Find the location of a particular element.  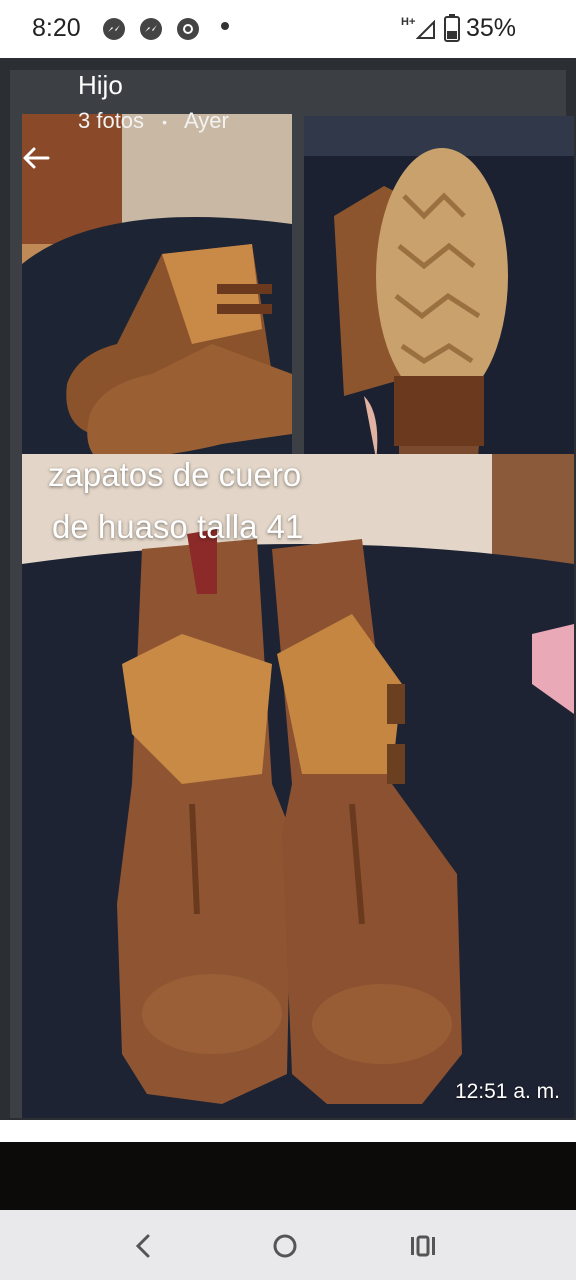

battery-icon is located at coordinates (452, 28).